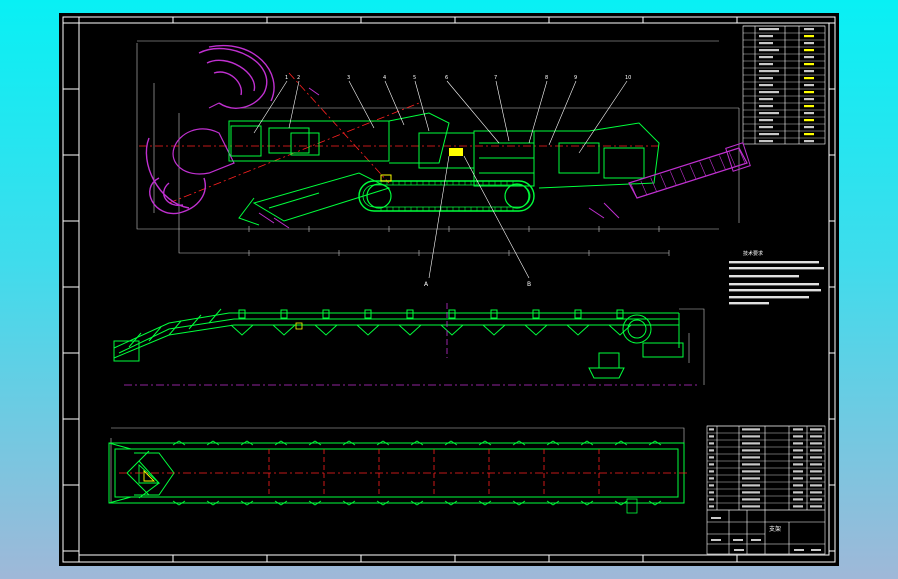  I want to click on callout-number: 5, so click(414, 78).